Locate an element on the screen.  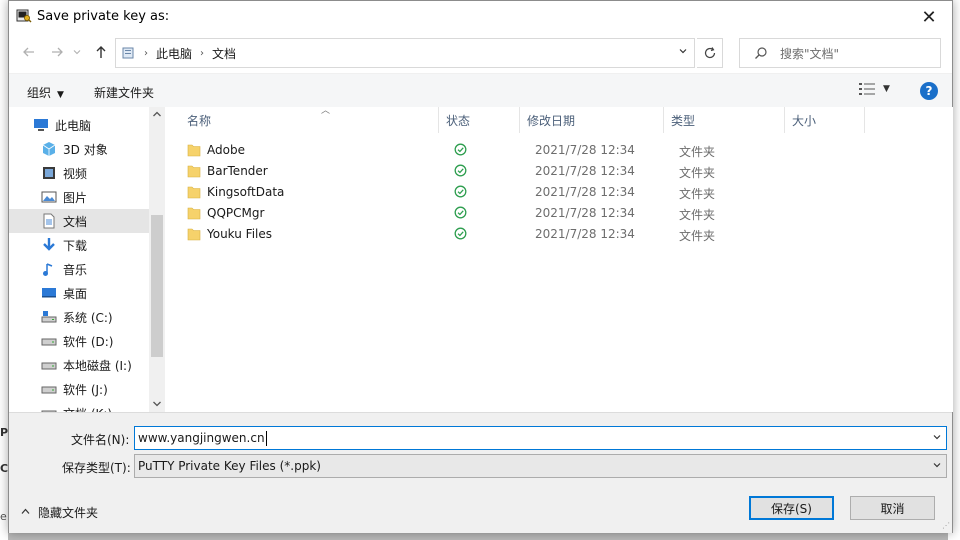
sidebar-item: 桌面 is located at coordinates (79, 293).